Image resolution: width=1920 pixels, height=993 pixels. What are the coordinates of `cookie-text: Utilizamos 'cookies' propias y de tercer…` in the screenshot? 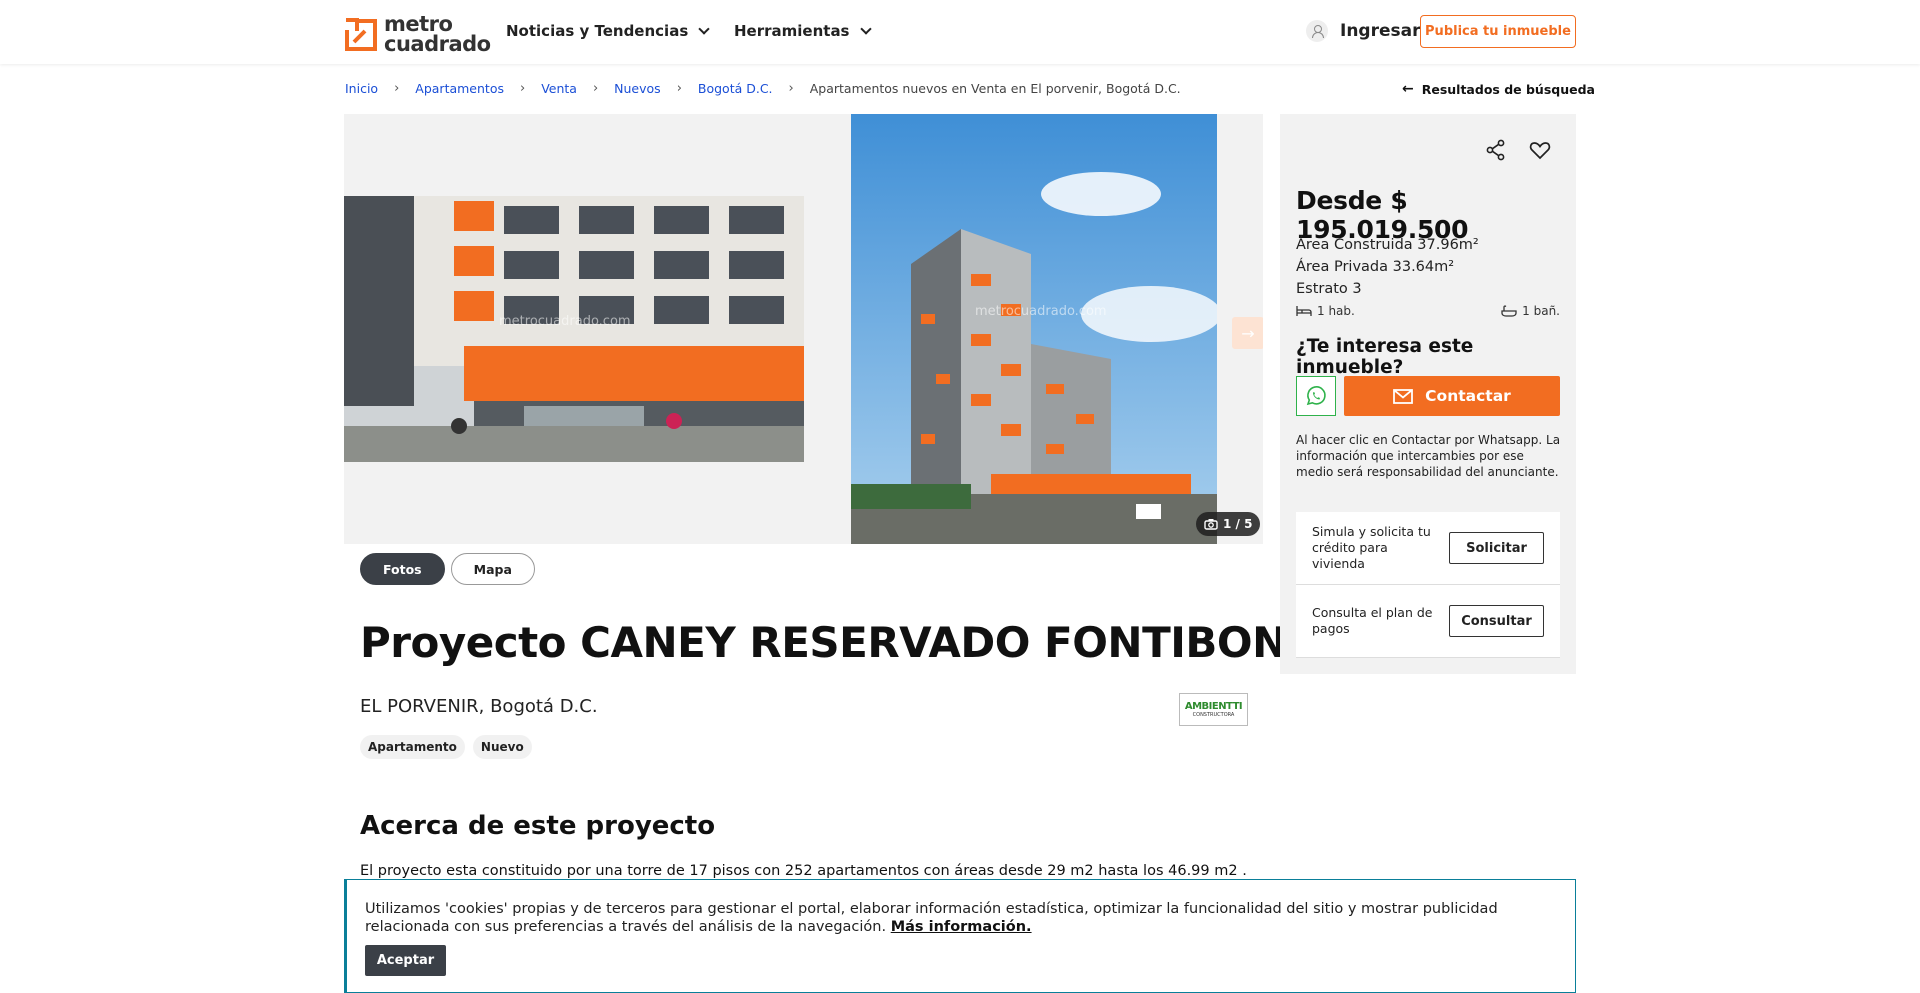 It's located at (960, 918).